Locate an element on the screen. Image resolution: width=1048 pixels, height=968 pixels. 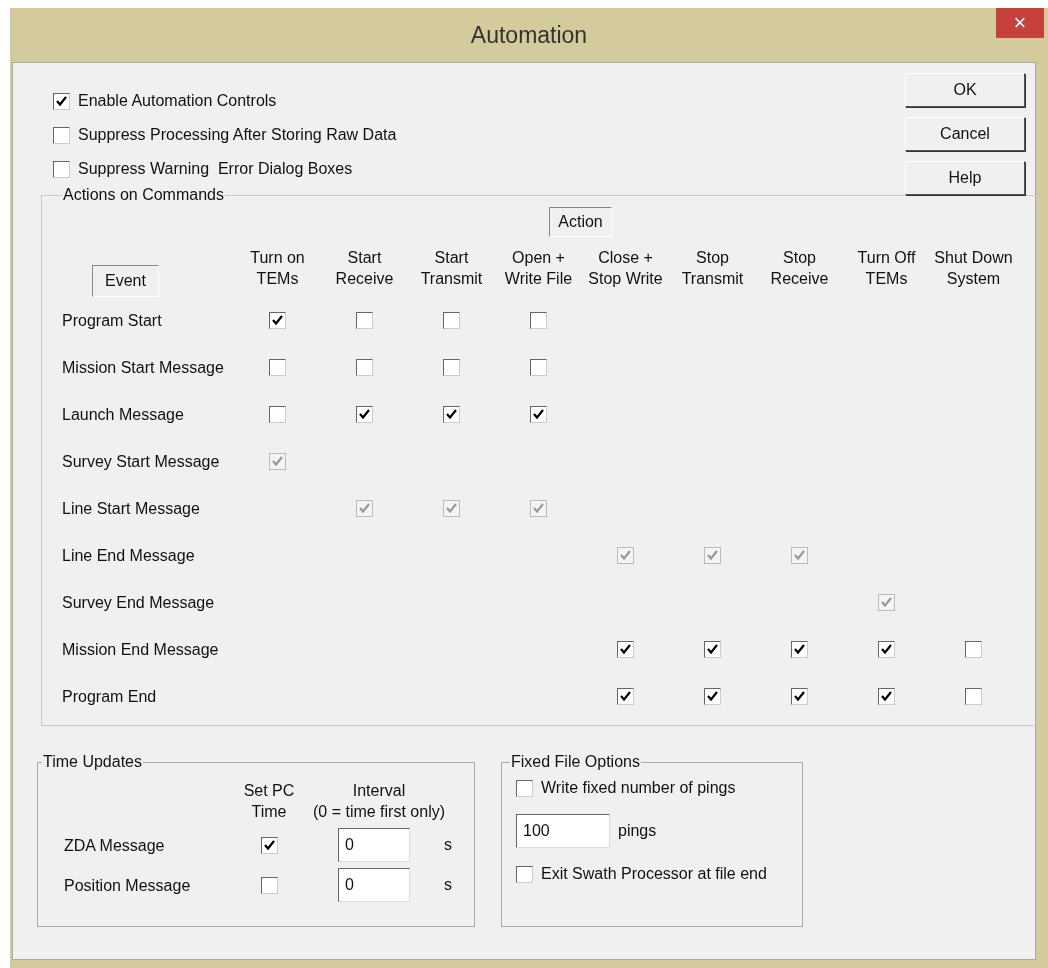
window-title: Automation is located at coordinates (529, 35).